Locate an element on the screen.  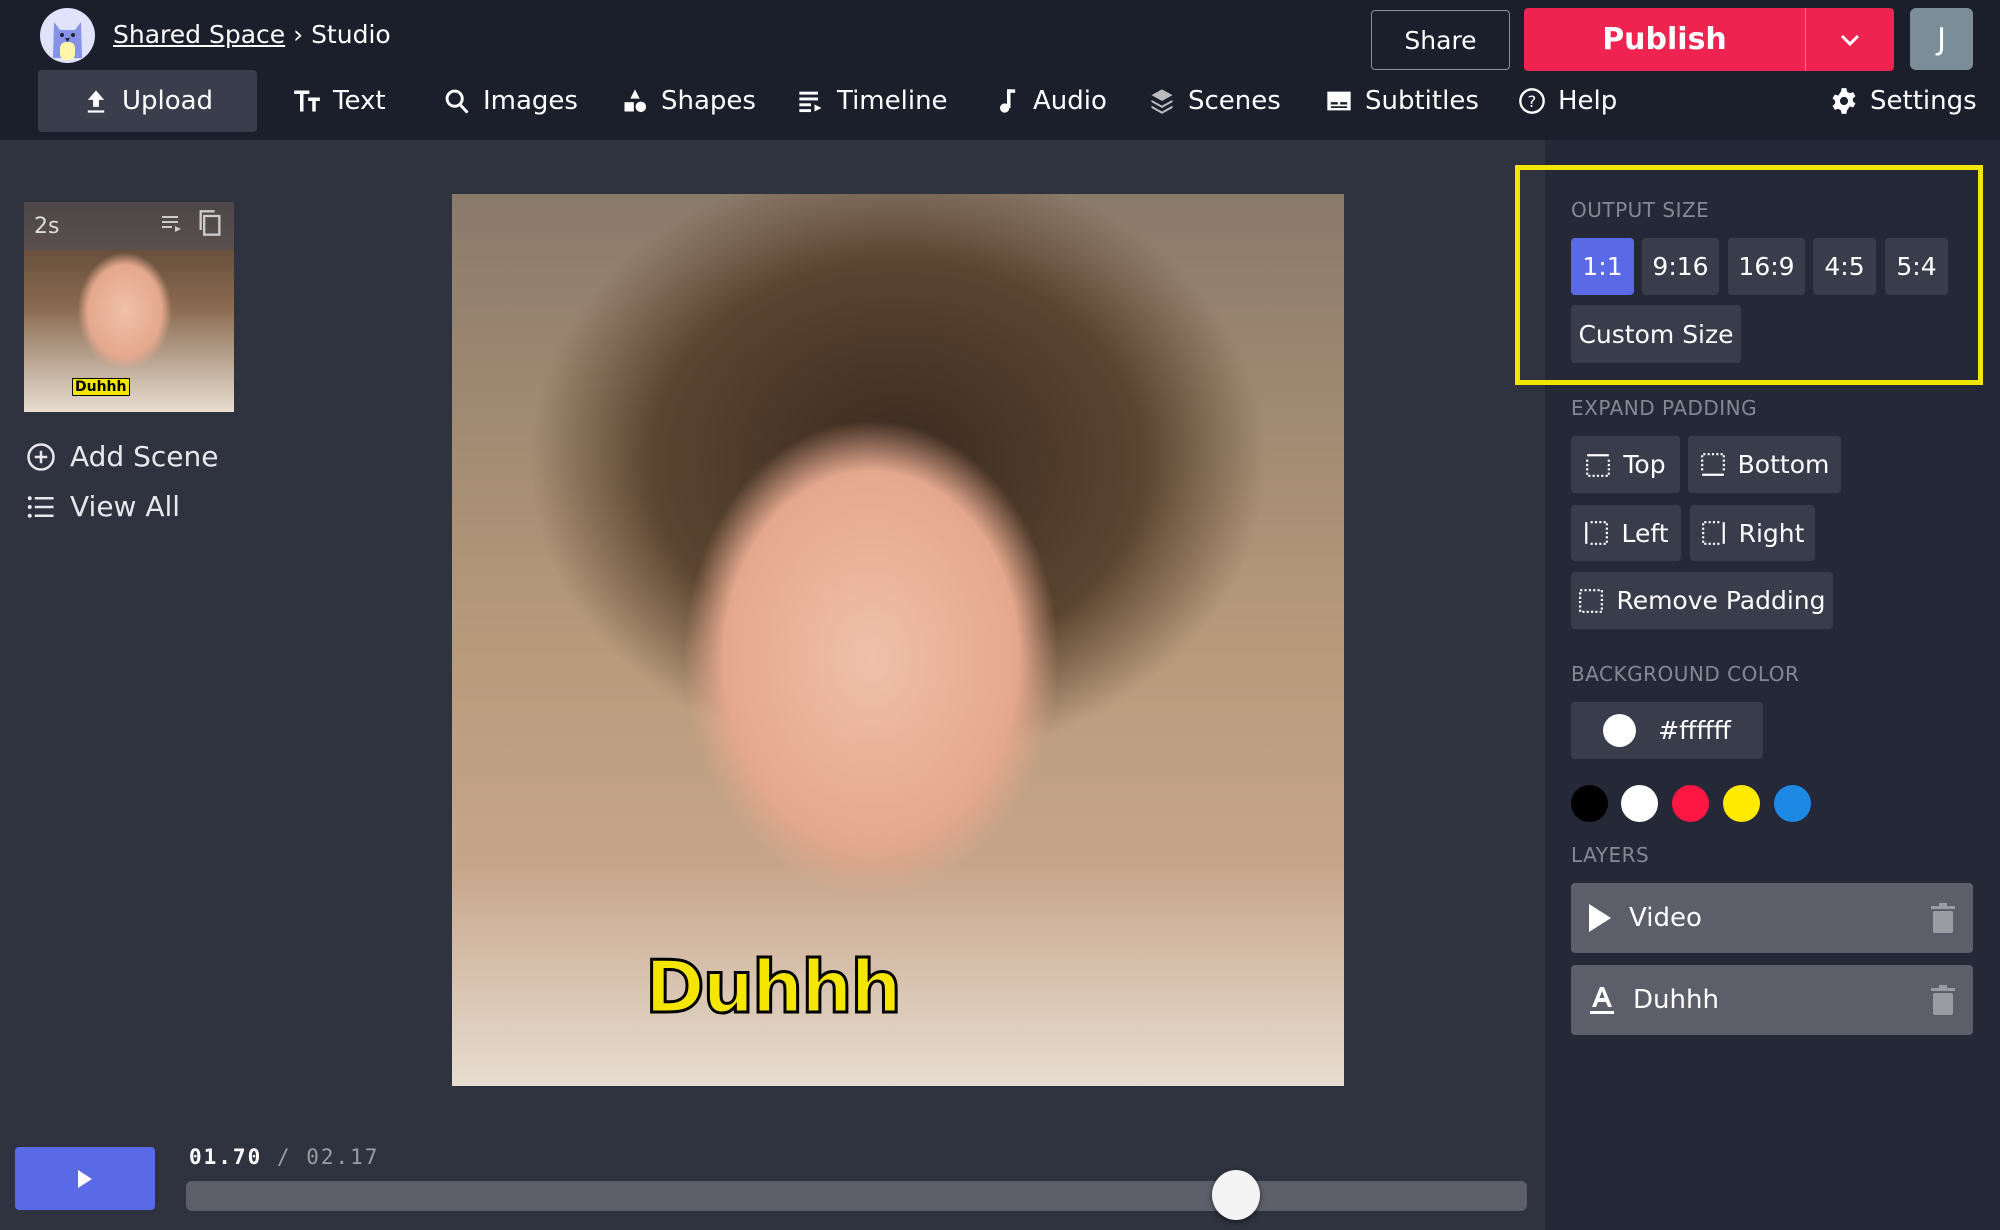
timeline-icon is located at coordinates (810, 102).